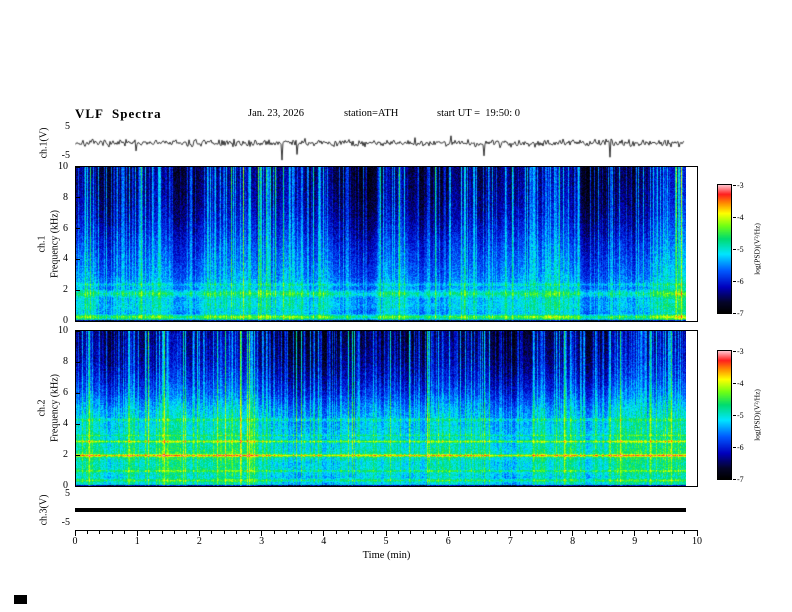 The width and height of the screenshot is (792, 612). I want to click on colorbar2-tick-label: -7, so click(740, 479).